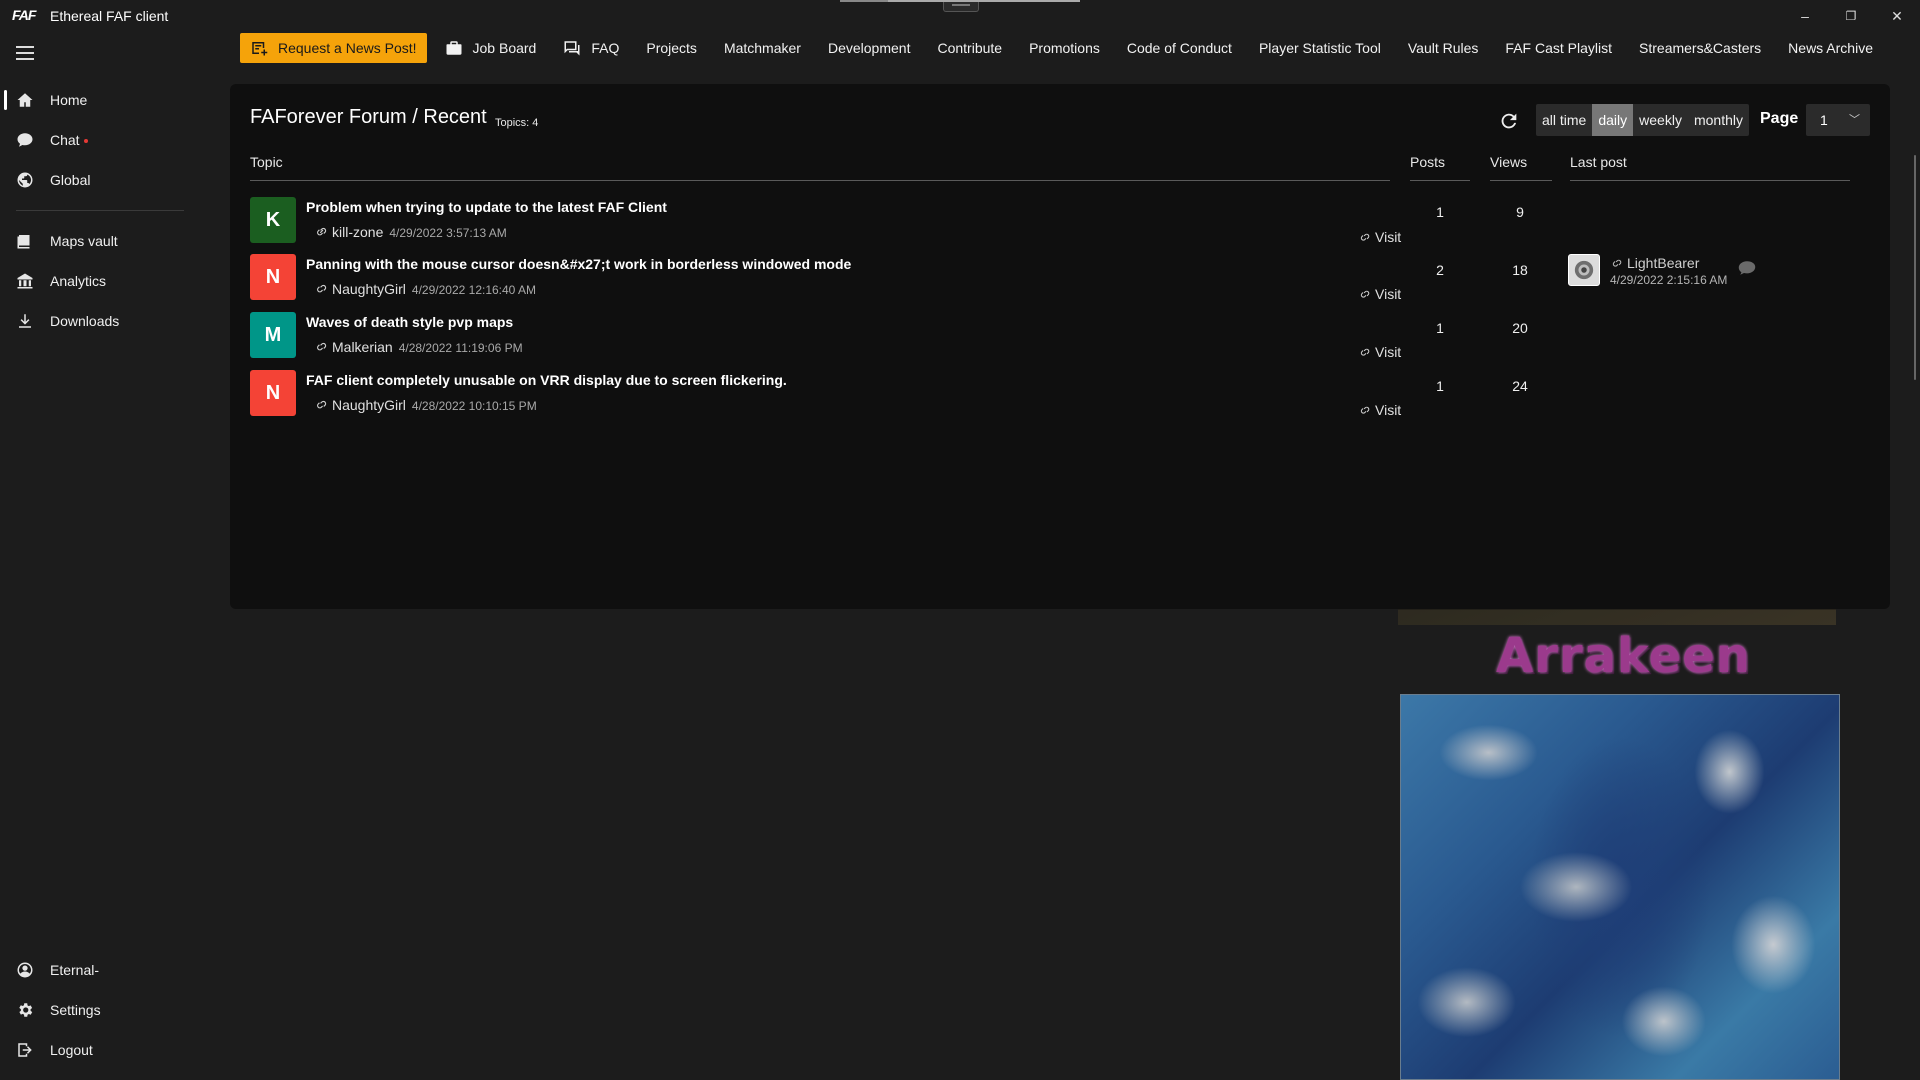 The image size is (1920, 1080). What do you see at coordinates (1440, 270) in the screenshot?
I see `posts-count: 2` at bounding box center [1440, 270].